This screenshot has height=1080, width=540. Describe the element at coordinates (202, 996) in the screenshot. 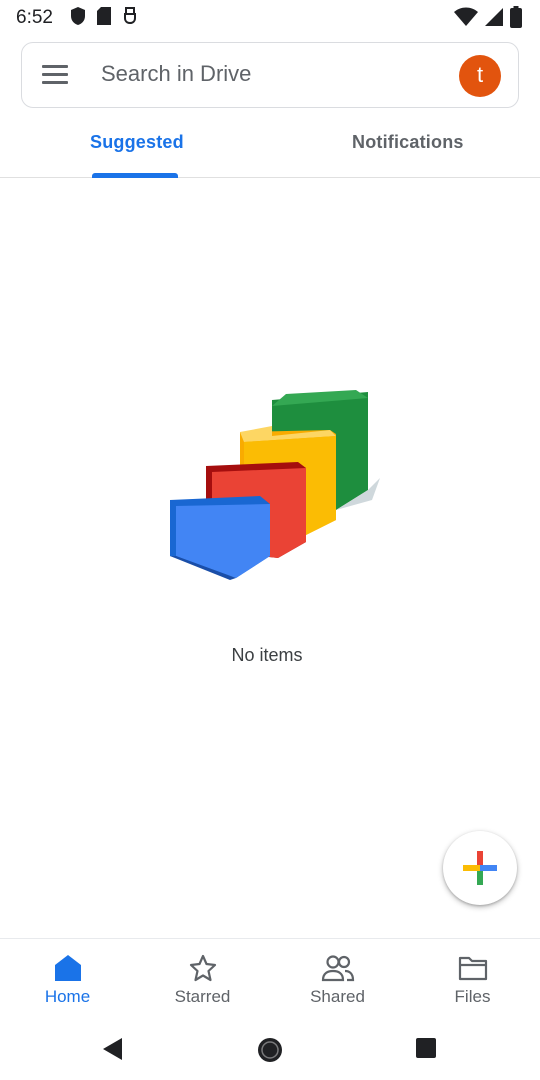

I see `nav-starred-label: Starred` at that location.